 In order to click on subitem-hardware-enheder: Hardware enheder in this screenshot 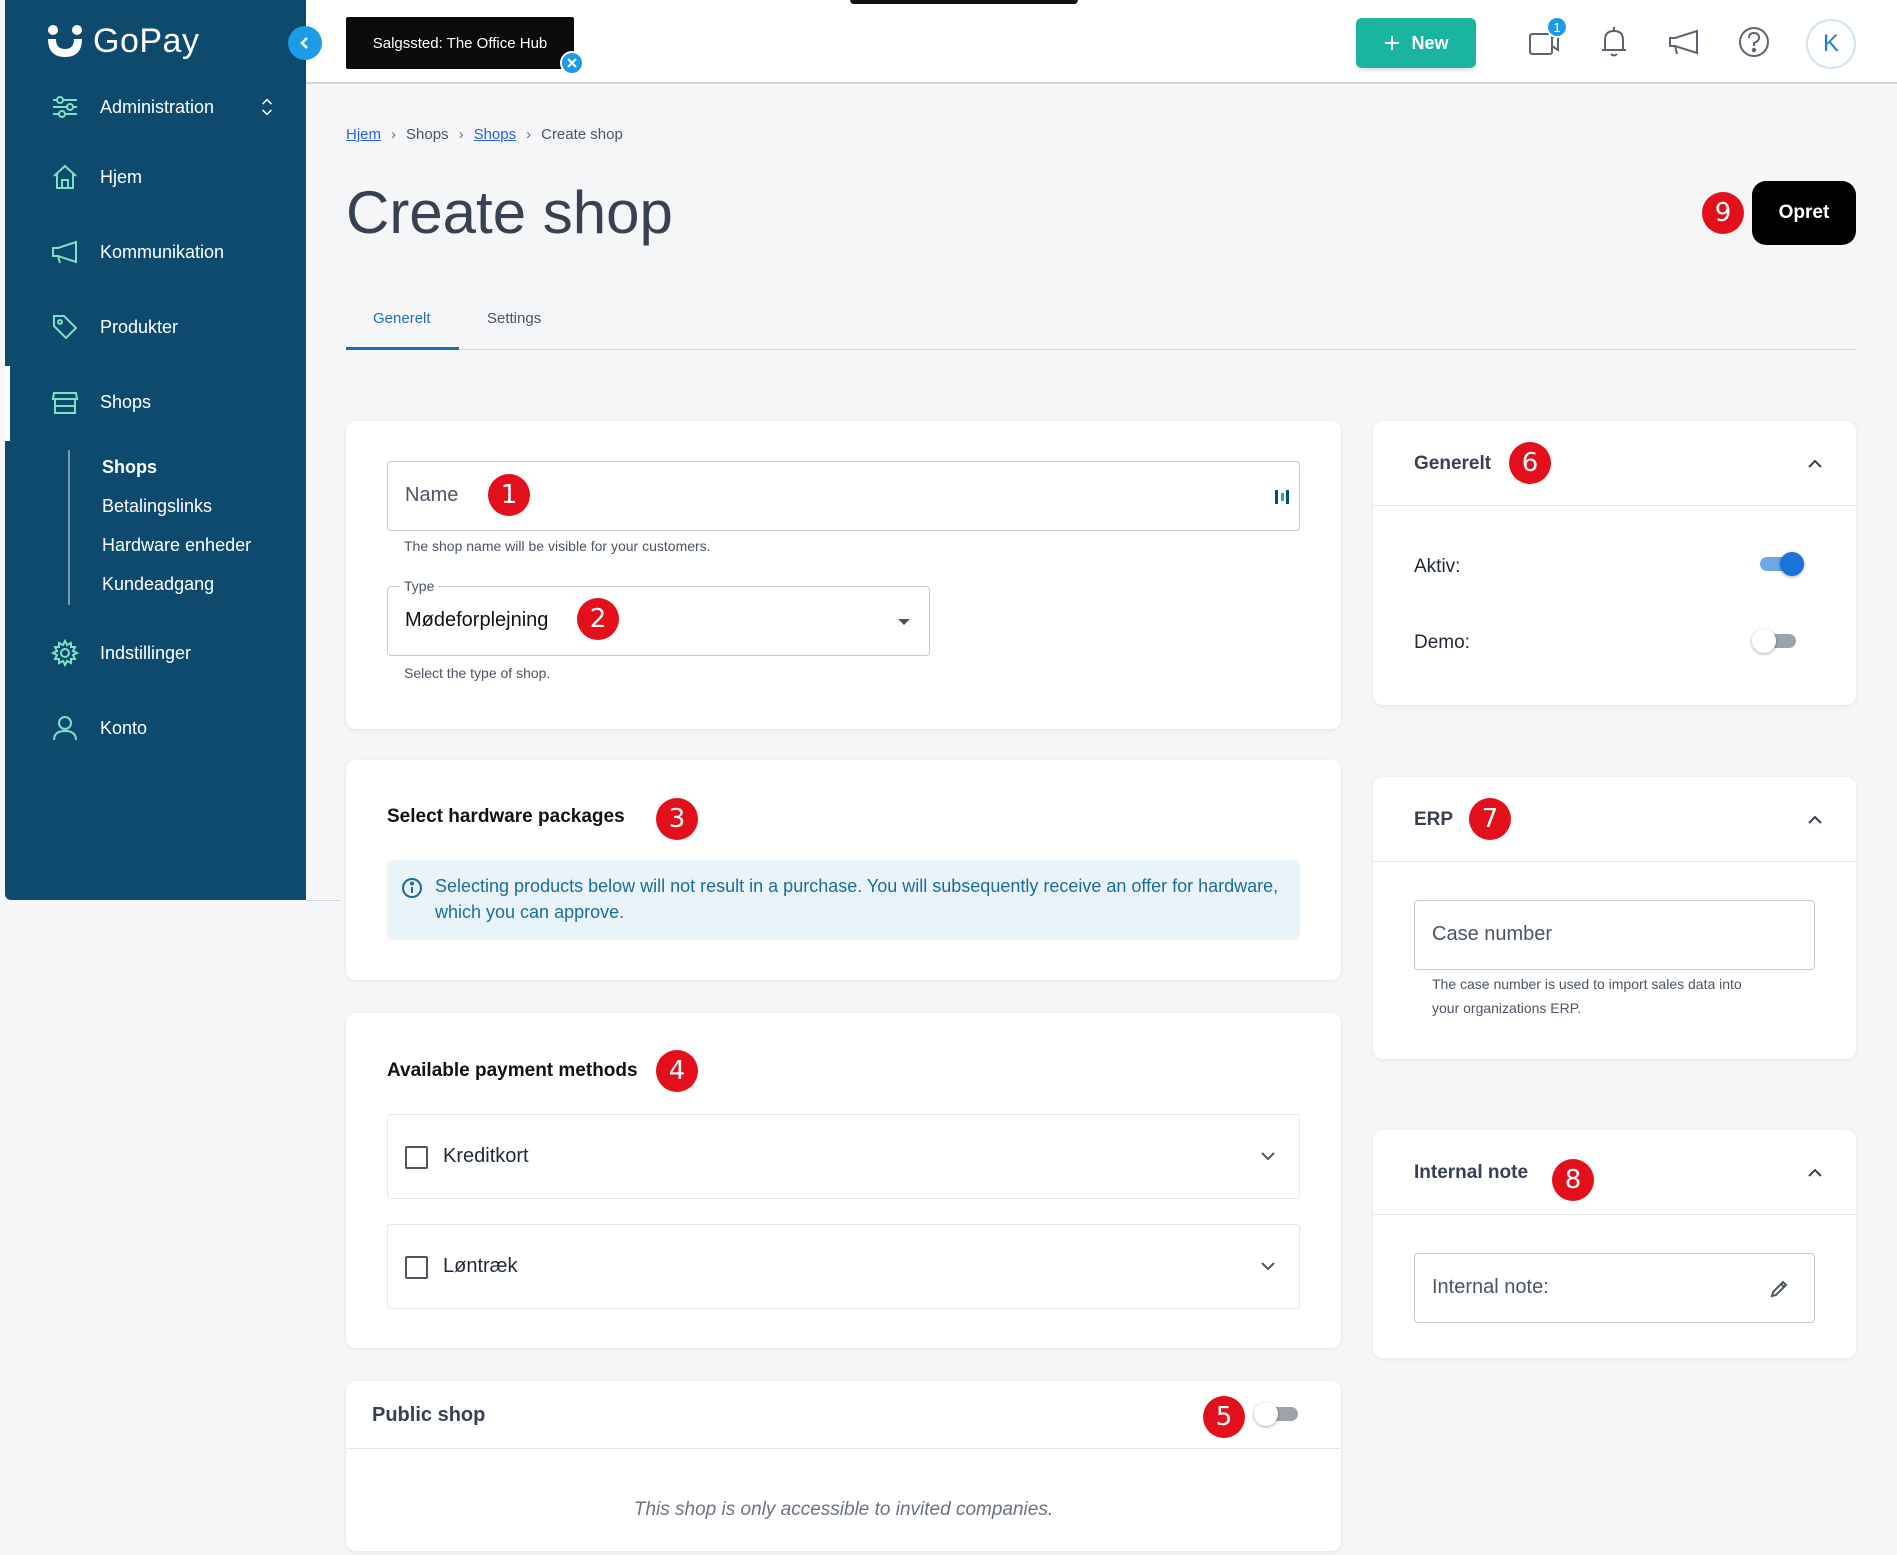, I will do `click(176, 545)`.